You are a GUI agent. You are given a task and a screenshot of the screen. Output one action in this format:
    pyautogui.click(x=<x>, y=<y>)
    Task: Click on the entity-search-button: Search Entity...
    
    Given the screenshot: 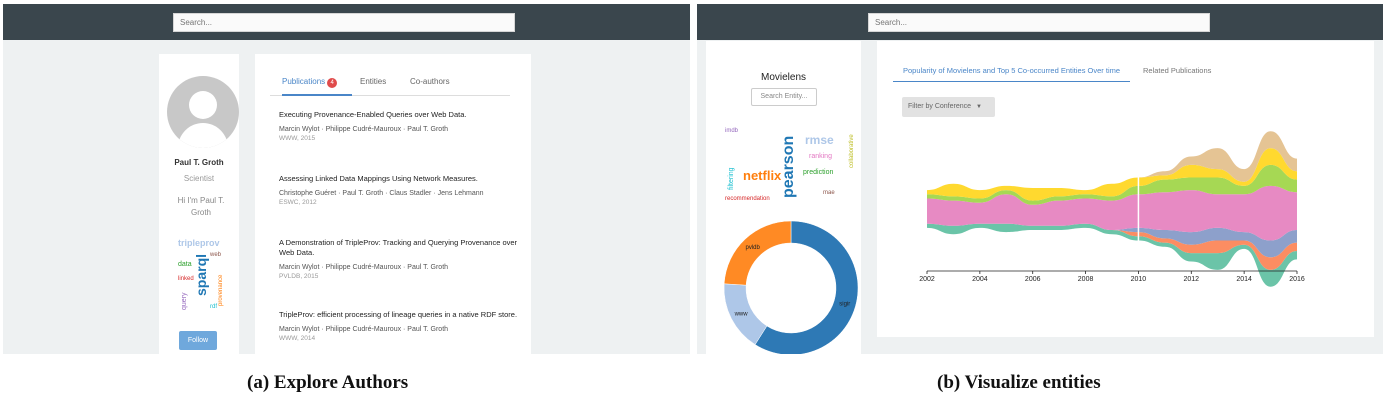 What is the action you would take?
    pyautogui.click(x=784, y=97)
    